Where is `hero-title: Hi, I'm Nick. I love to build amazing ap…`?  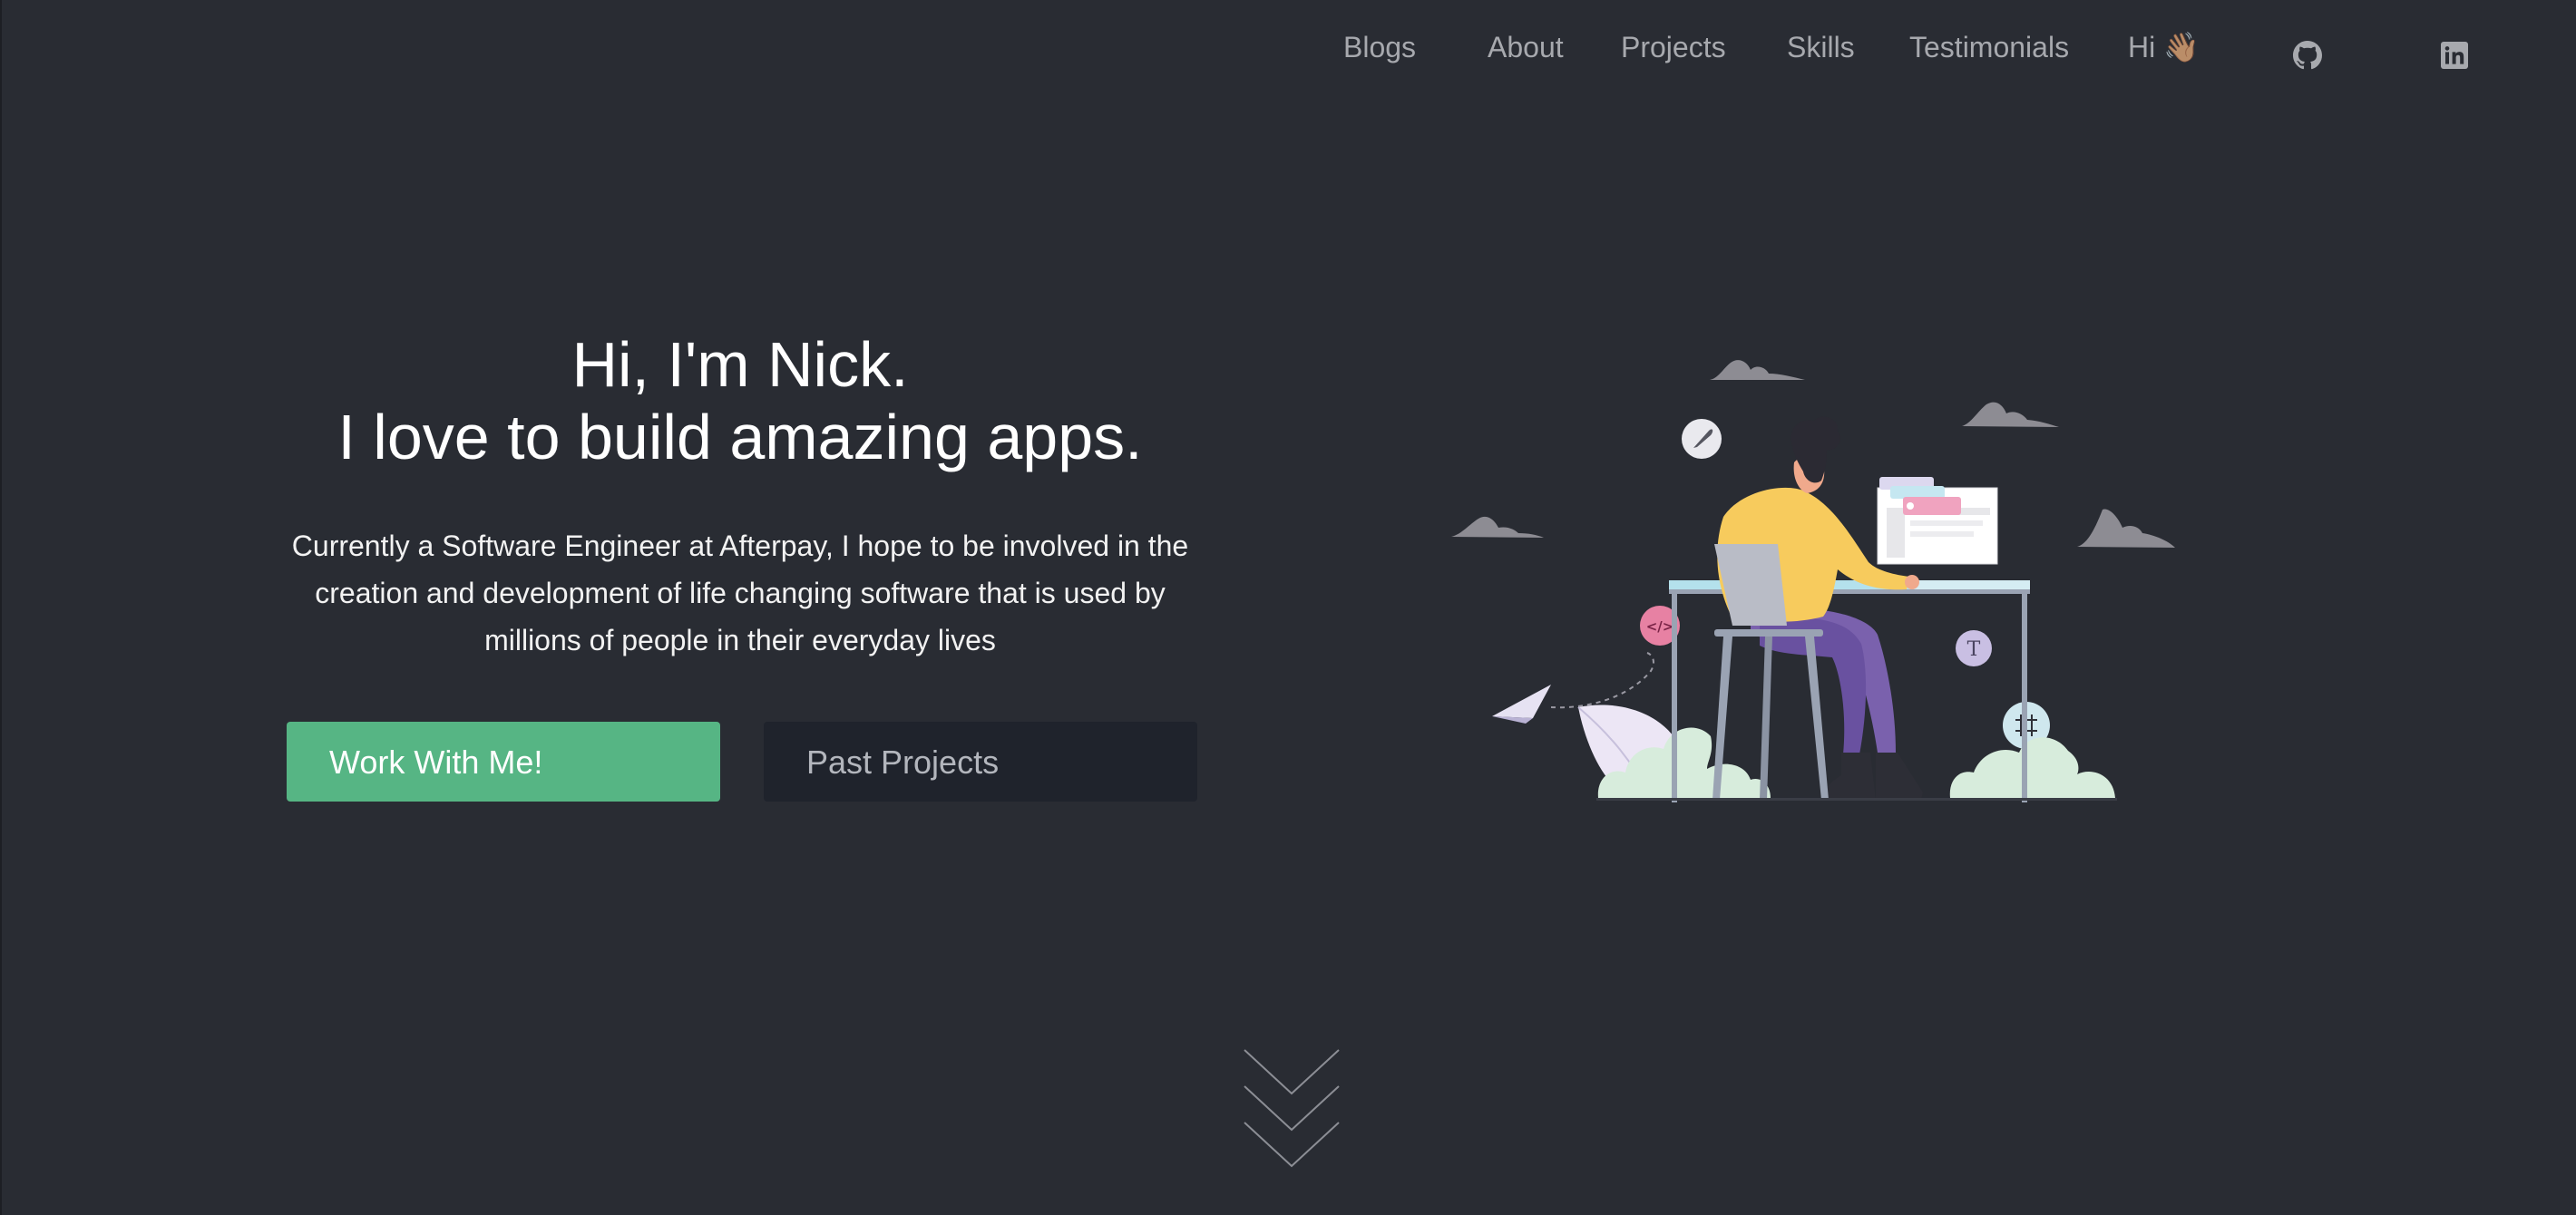
hero-title: Hi, I'm Nick. I love to build amazing ap… is located at coordinates (740, 401).